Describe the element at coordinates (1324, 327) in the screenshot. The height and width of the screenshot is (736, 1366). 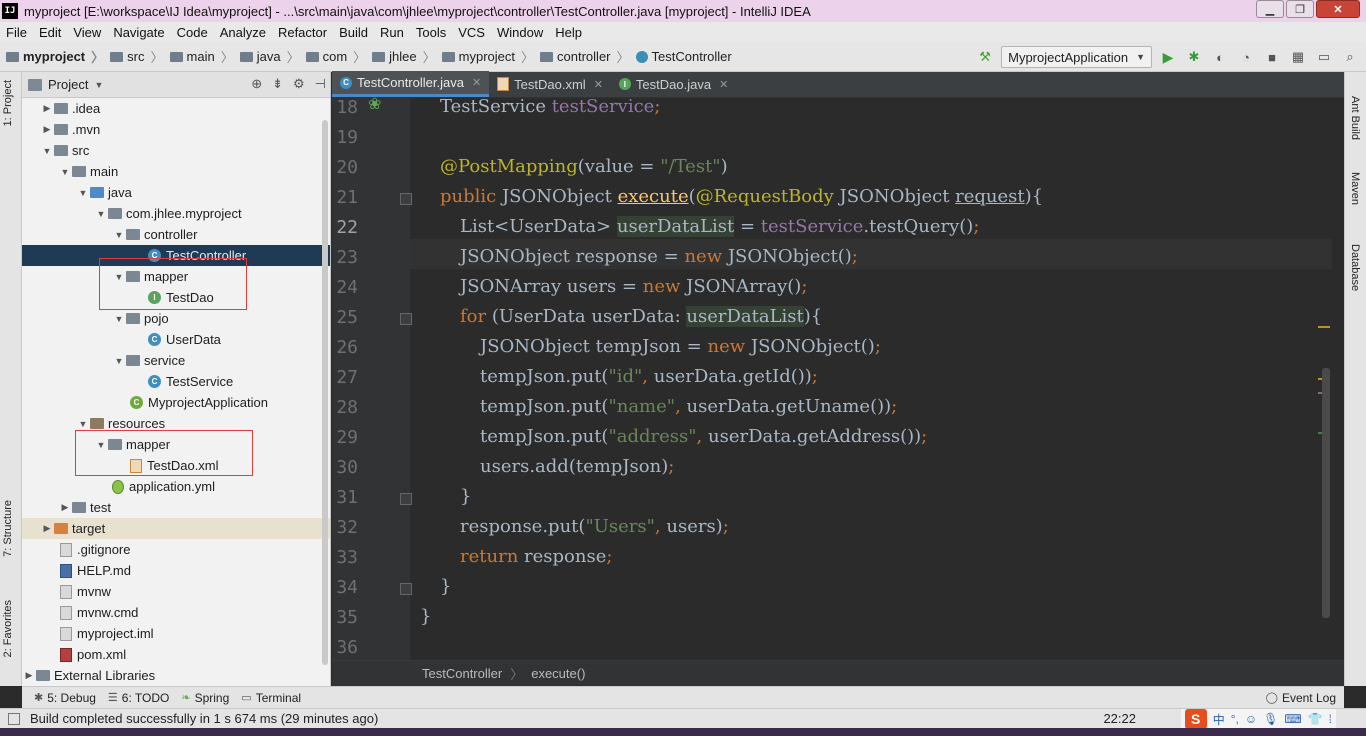
I see `warning-marker` at that location.